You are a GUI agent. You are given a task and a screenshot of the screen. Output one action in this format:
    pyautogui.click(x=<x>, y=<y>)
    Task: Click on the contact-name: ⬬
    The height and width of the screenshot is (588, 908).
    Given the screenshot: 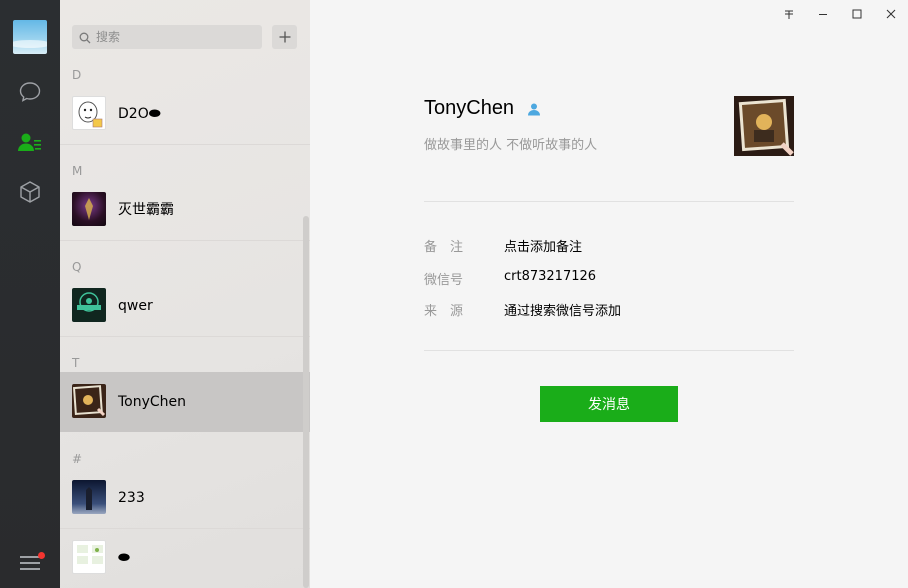 What is the action you would take?
    pyautogui.click(x=124, y=558)
    